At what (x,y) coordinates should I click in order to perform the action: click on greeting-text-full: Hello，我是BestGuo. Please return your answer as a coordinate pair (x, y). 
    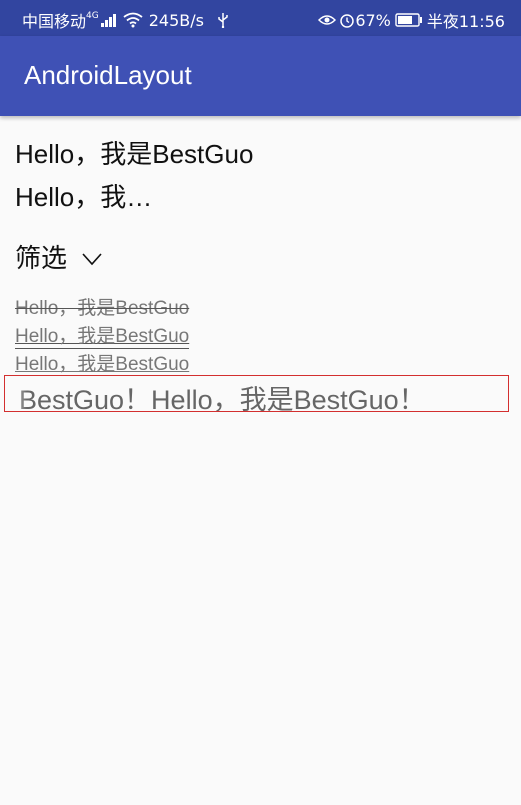
    Looking at the image, I should click on (134, 154).